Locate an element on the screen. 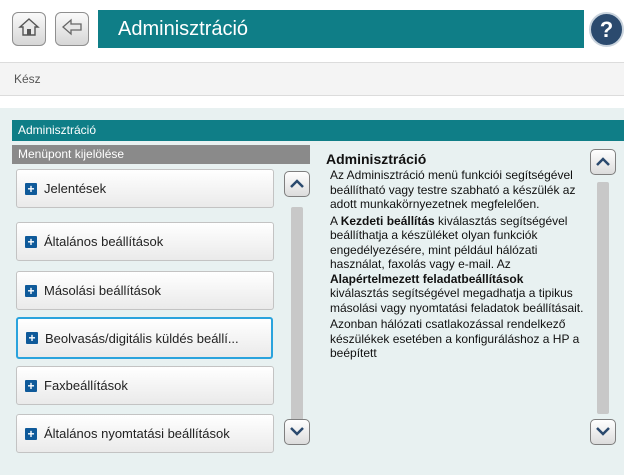 The width and height of the screenshot is (624, 475). help-icon: ? is located at coordinates (606, 29).